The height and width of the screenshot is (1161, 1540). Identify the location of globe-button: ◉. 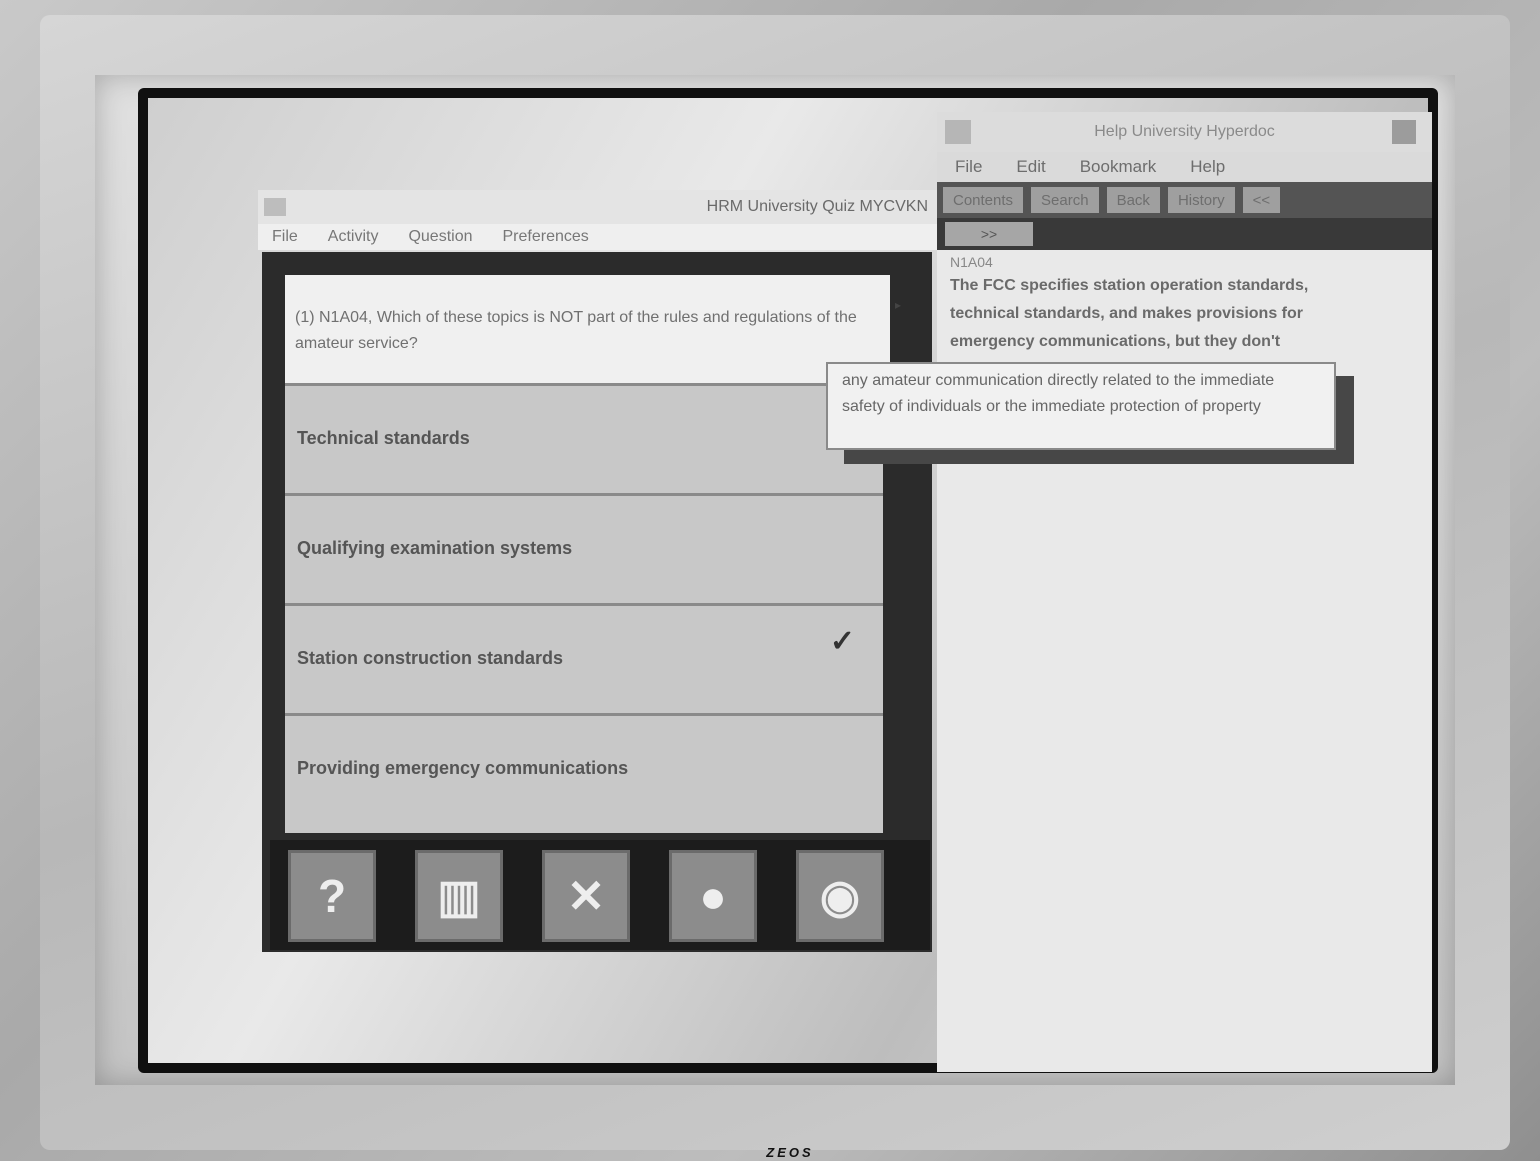
(840, 896).